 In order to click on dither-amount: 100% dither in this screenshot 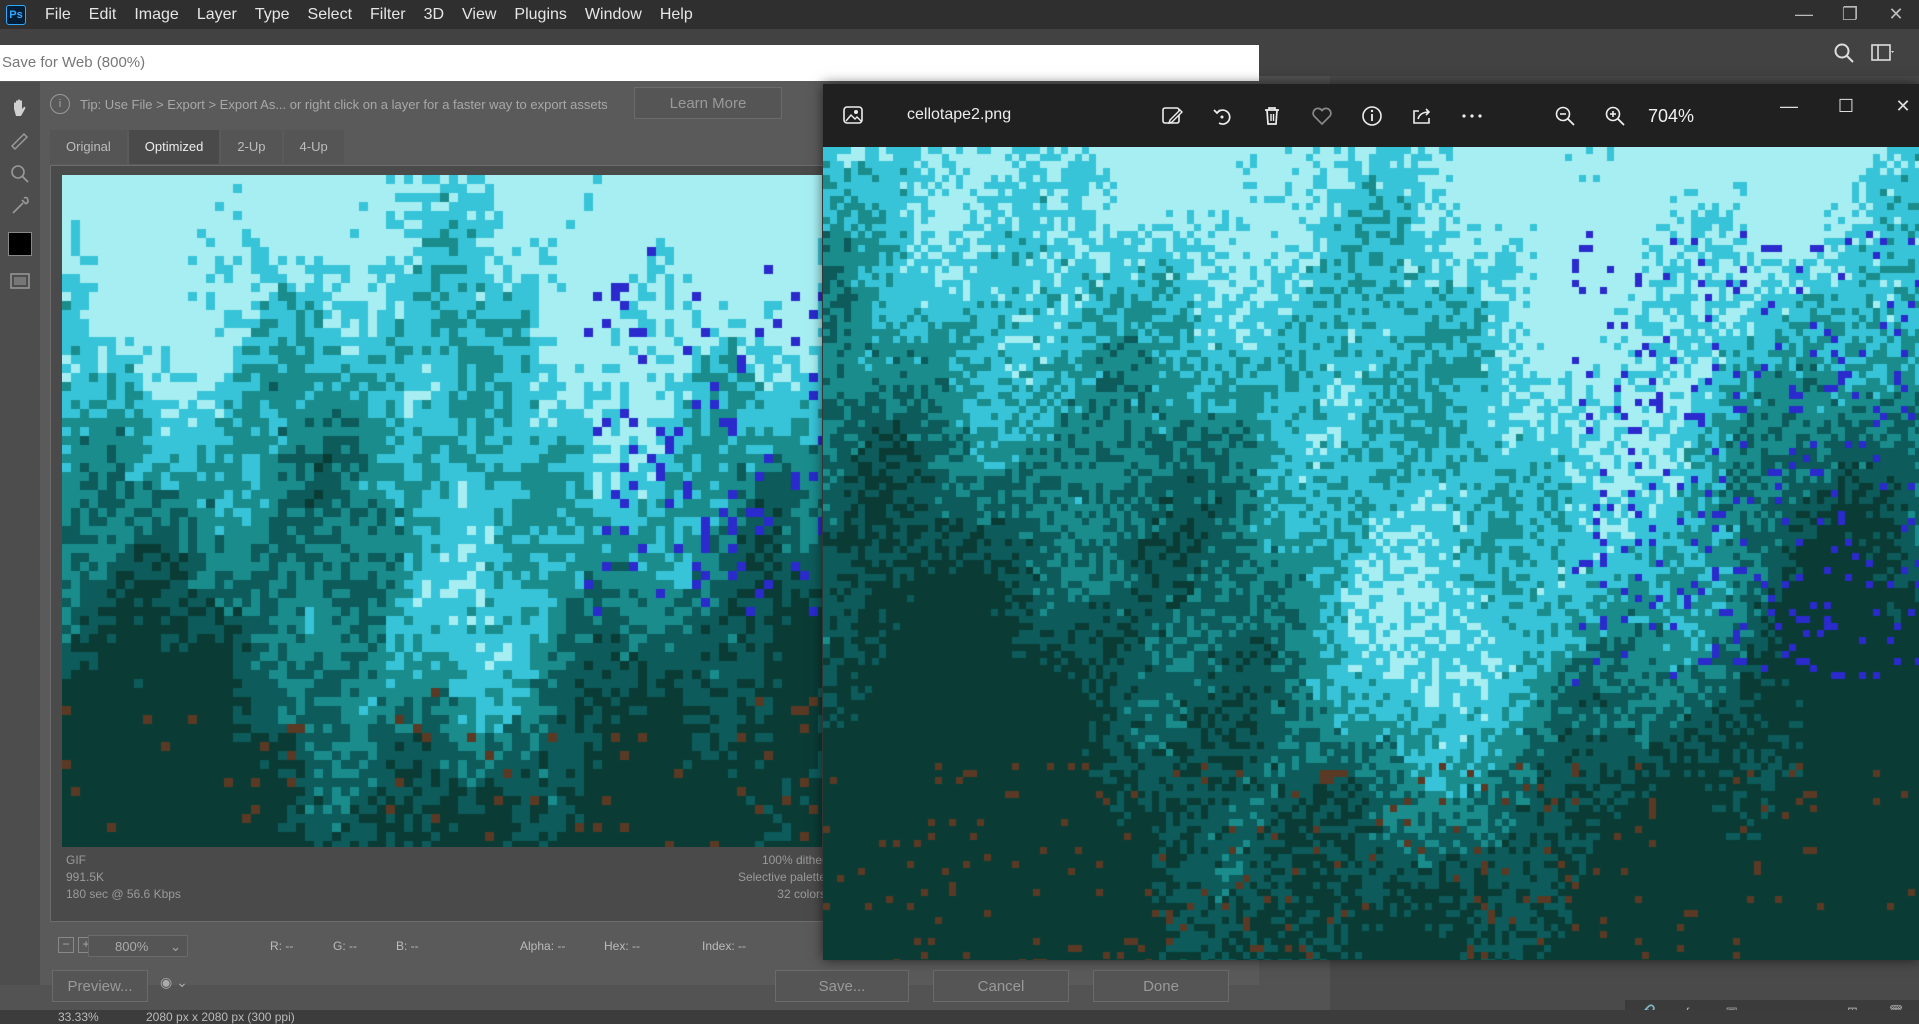, I will do `click(793, 860)`.